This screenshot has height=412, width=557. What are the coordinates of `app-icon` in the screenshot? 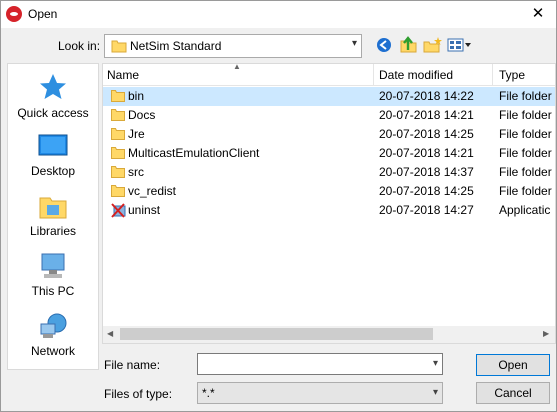 It's located at (14, 14).